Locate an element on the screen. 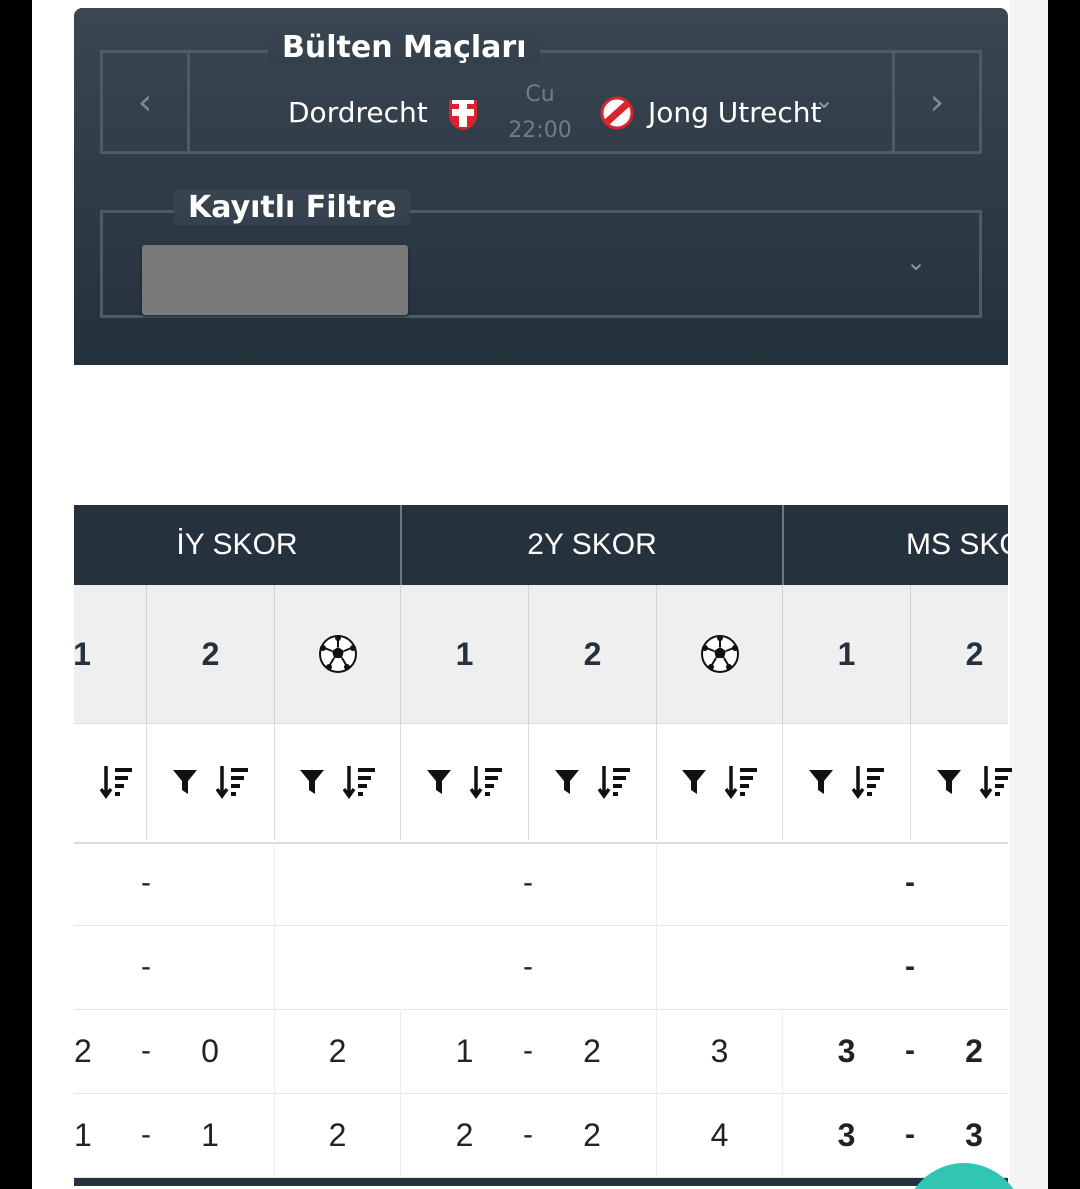 The width and height of the screenshot is (1080, 1189). sub-header-ms-away: 2 is located at coordinates (974, 654).